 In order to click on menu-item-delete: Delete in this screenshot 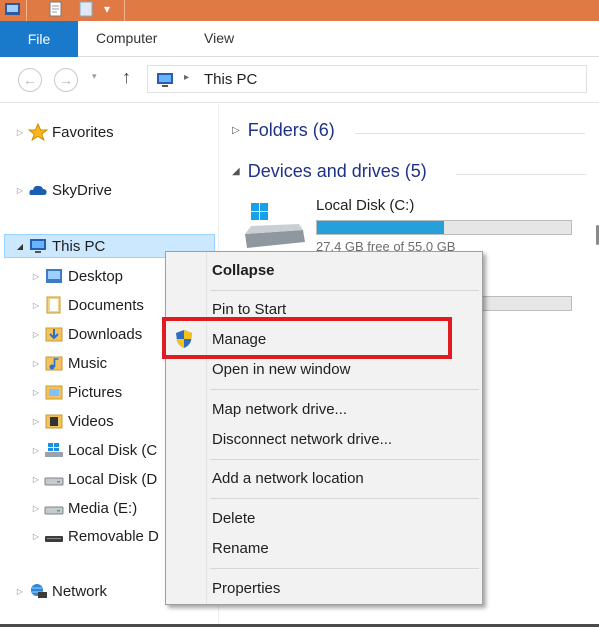, I will do `click(233, 518)`.